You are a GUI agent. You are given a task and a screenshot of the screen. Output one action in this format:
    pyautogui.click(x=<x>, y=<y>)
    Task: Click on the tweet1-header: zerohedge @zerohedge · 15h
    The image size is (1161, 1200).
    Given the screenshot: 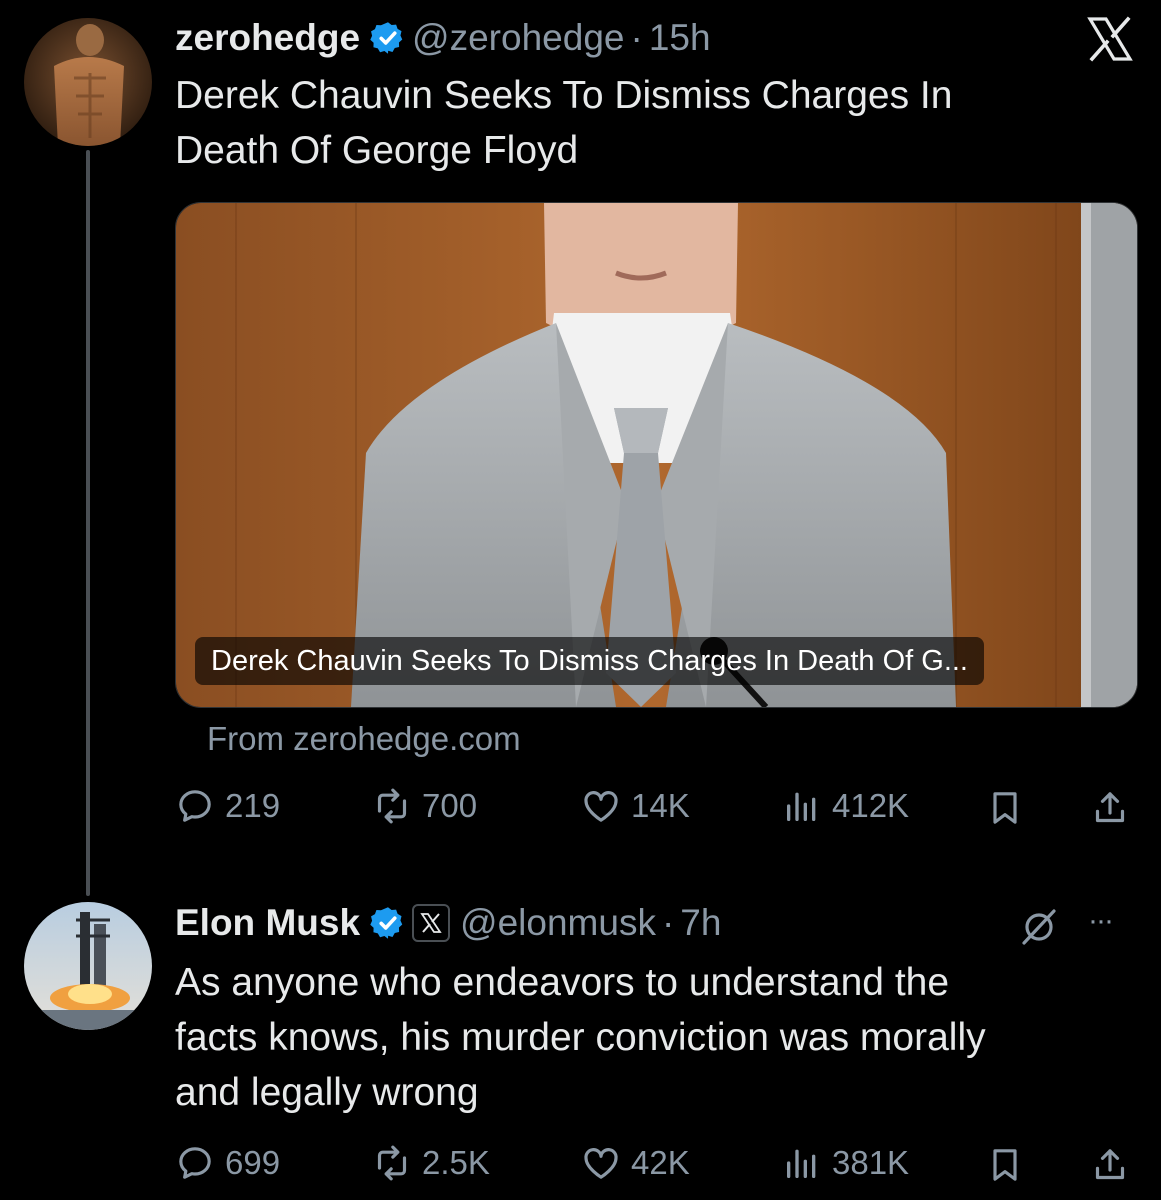 What is the action you would take?
    pyautogui.click(x=443, y=38)
    